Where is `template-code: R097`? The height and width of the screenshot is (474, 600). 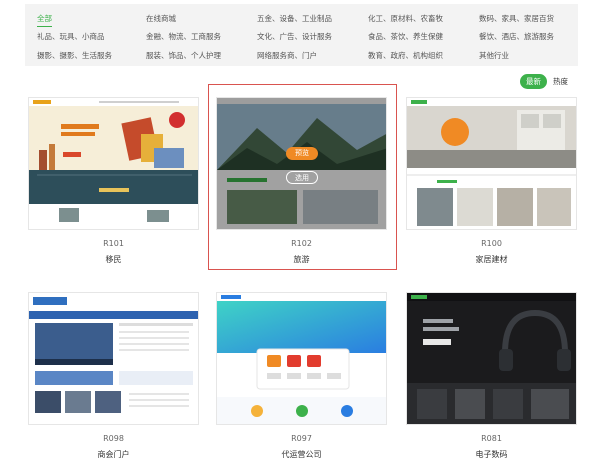
template-code: R097 is located at coordinates (301, 438).